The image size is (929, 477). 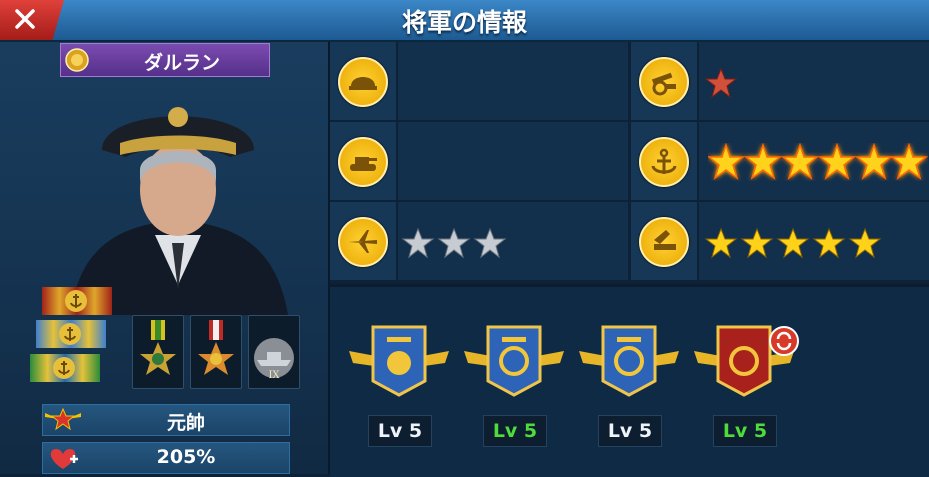 What do you see at coordinates (629, 361) in the screenshot?
I see `ship-skill-badge` at bounding box center [629, 361].